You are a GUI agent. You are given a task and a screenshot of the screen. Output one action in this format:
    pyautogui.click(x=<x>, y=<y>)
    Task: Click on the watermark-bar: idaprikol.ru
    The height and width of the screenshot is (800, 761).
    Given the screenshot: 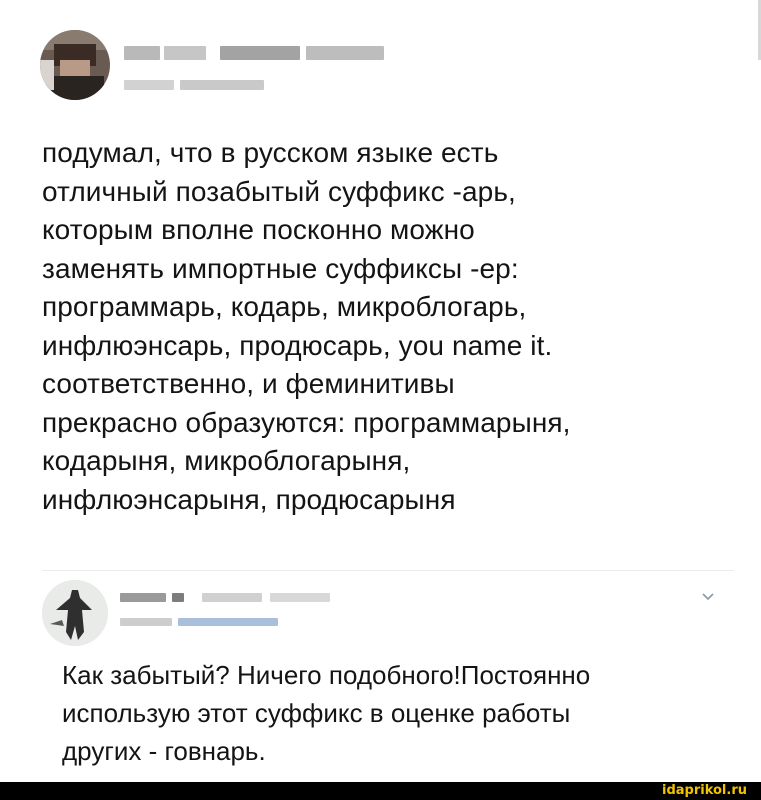 What is the action you would take?
    pyautogui.click(x=380, y=791)
    